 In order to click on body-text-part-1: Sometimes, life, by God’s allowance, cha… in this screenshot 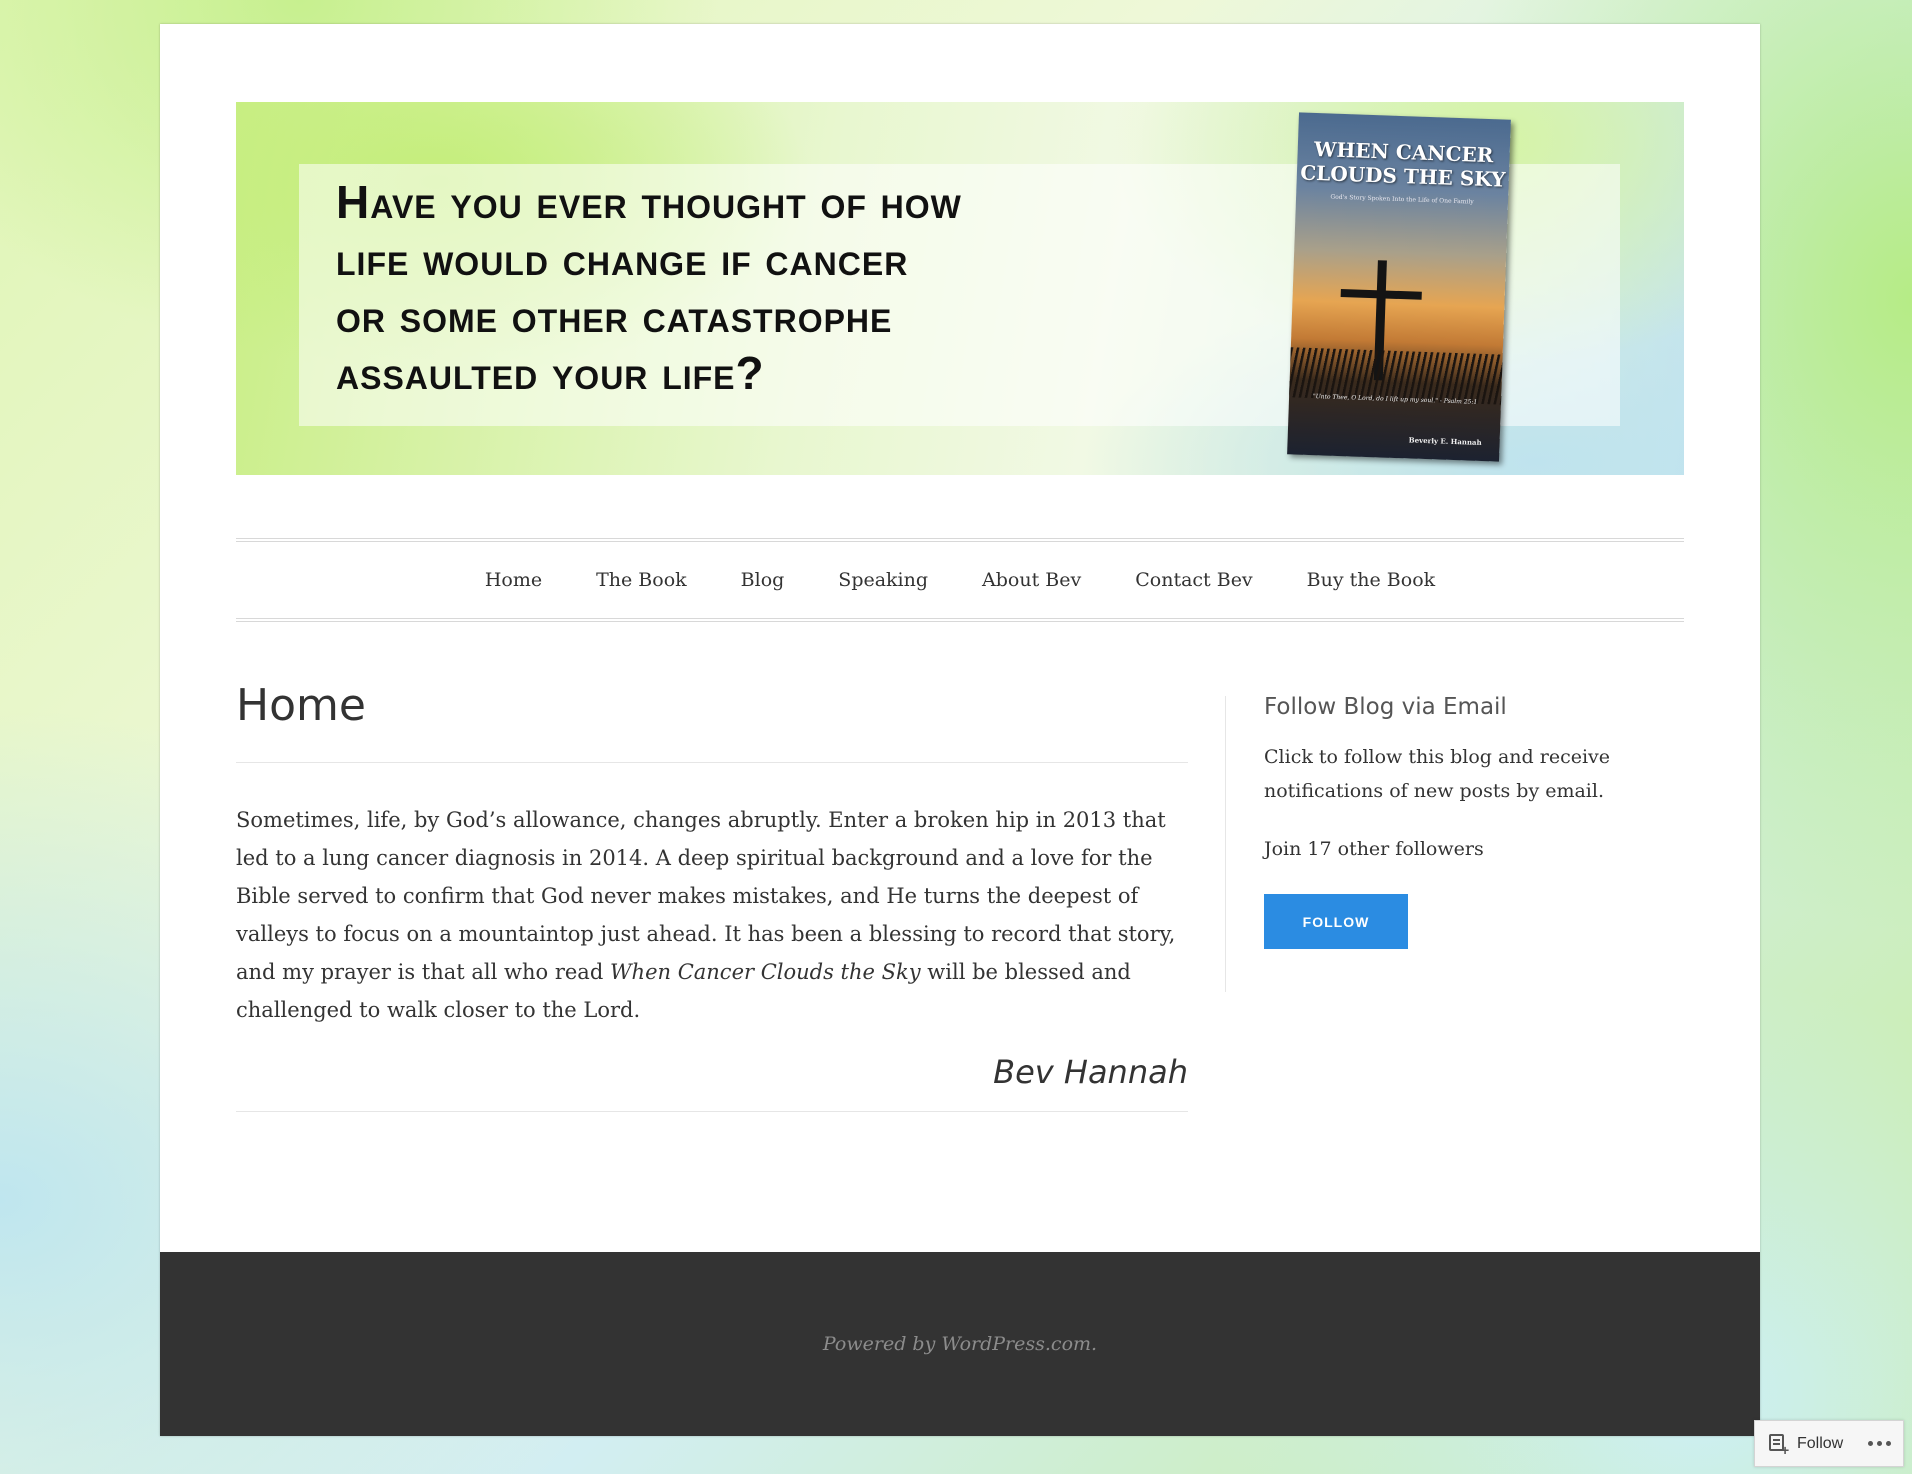, I will do `click(706, 896)`.